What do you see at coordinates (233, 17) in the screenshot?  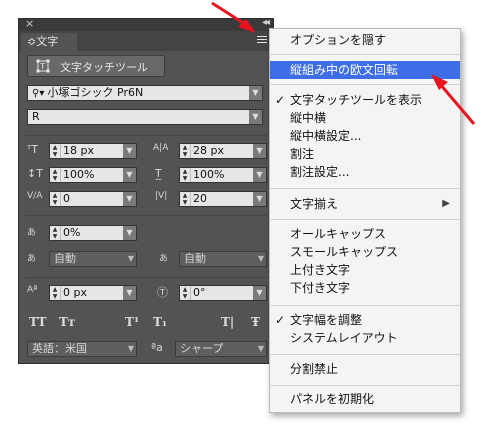 I see `arrow-to-menu-button` at bounding box center [233, 17].